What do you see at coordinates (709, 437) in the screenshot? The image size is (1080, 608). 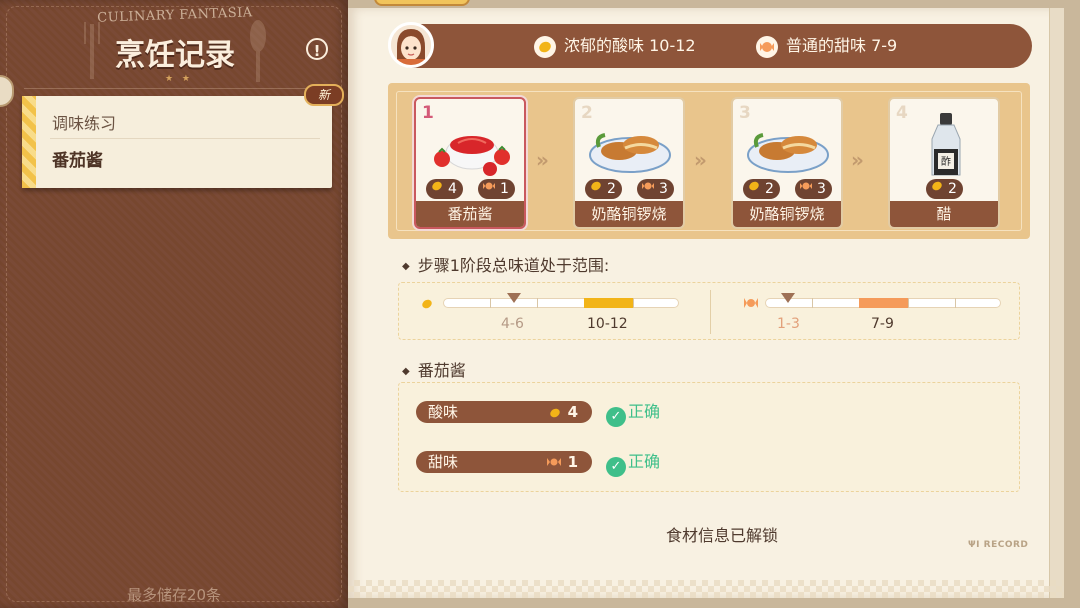 I see `ingredient-panel` at bounding box center [709, 437].